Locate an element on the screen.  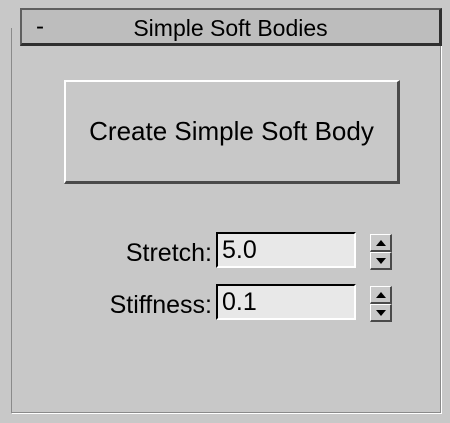
stiffness-spinner-up is located at coordinates (381, 295).